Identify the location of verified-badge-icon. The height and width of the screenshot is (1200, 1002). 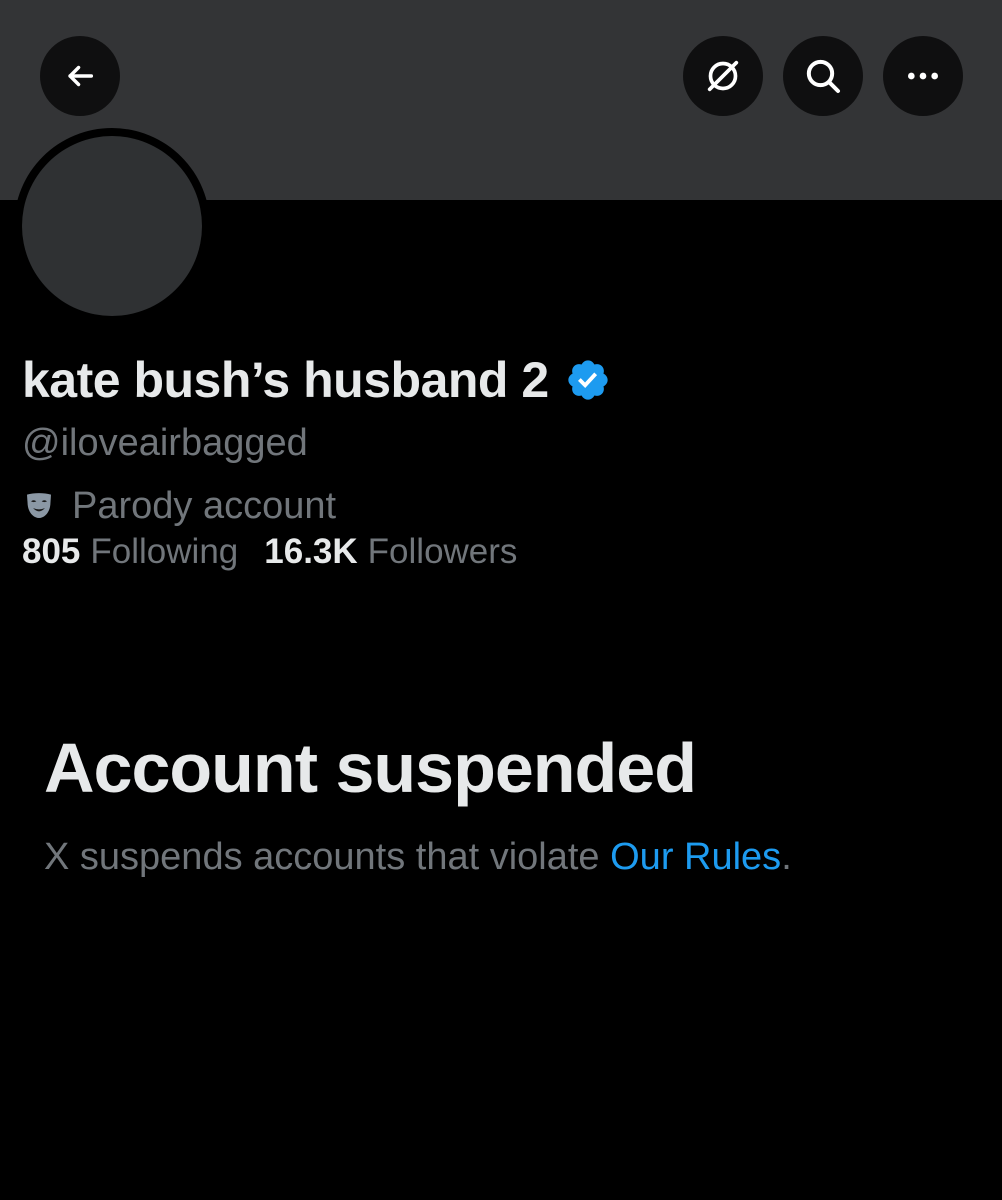
(588, 380).